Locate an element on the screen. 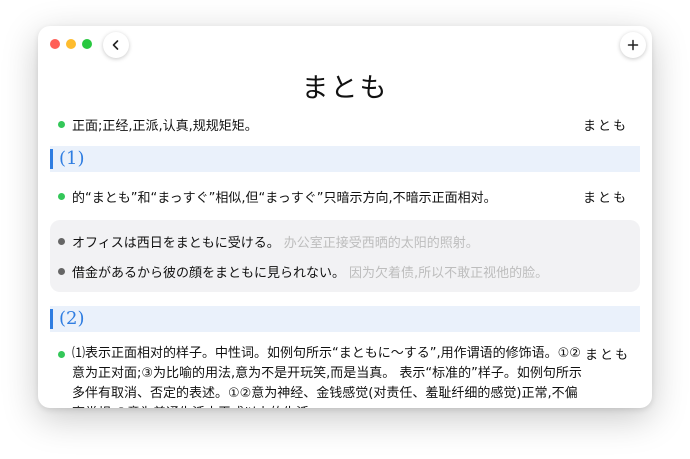  chevron-left-icon is located at coordinates (115, 45).